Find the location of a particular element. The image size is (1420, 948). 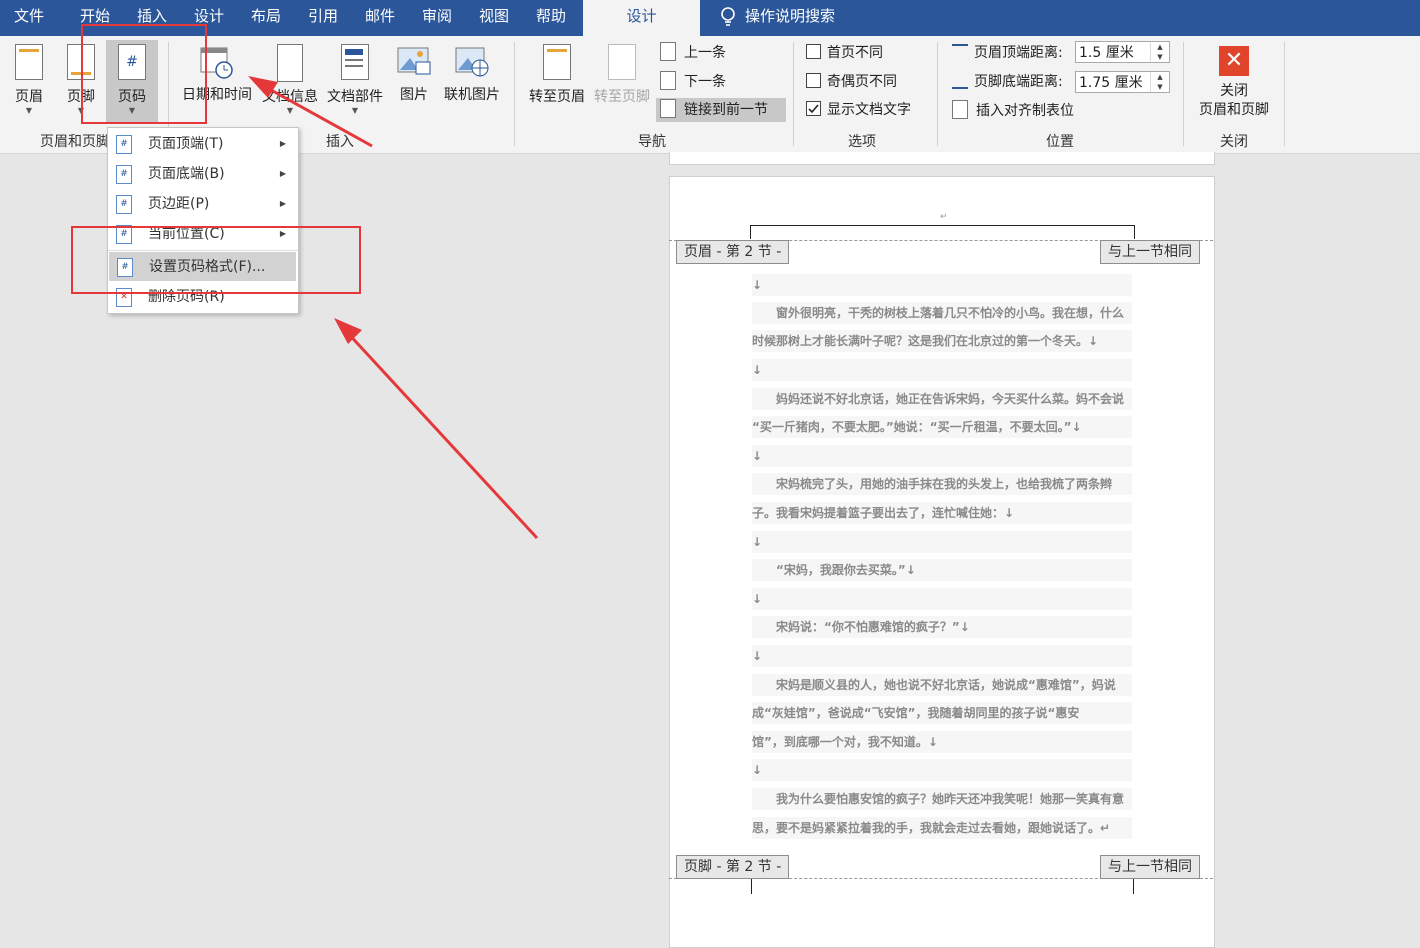

arrow-to-format-menu-item is located at coordinates (436, 429).